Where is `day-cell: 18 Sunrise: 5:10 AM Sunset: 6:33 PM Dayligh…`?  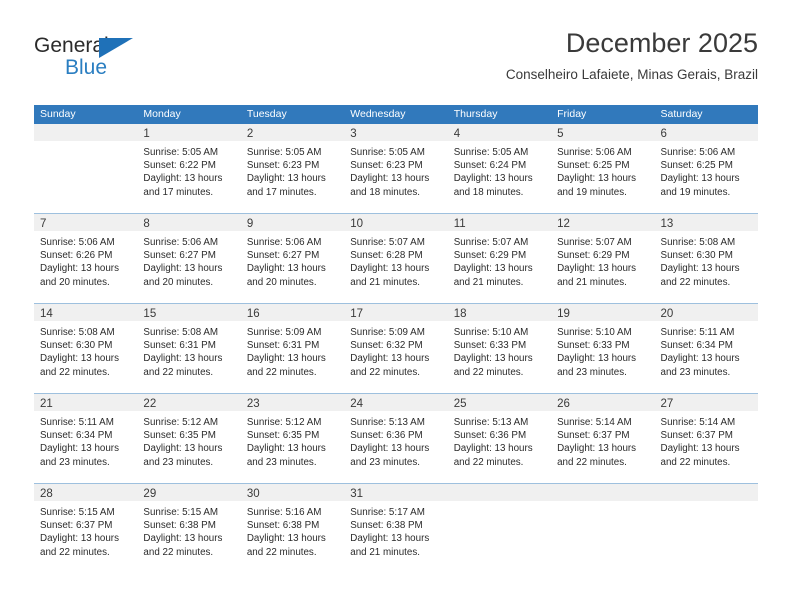
day-cell: 18 Sunrise: 5:10 AM Sunset: 6:33 PM Dayligh… is located at coordinates (499, 348).